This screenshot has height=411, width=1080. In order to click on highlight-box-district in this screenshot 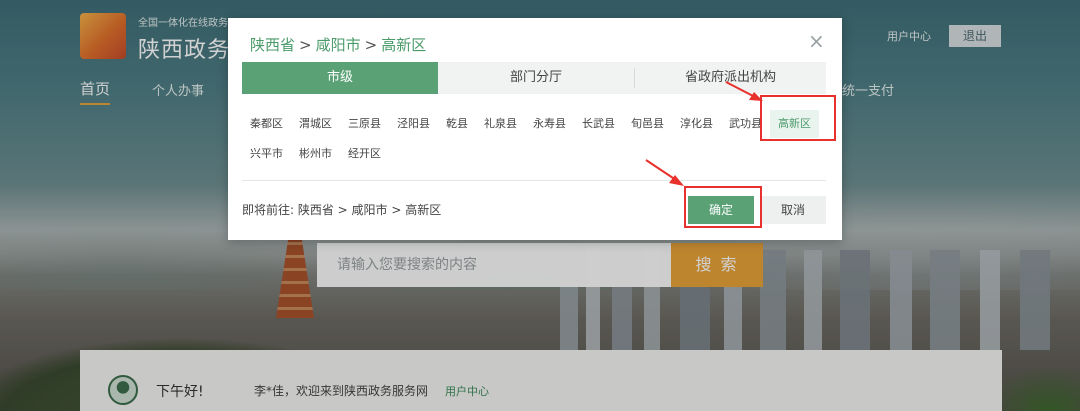, I will do `click(798, 118)`.